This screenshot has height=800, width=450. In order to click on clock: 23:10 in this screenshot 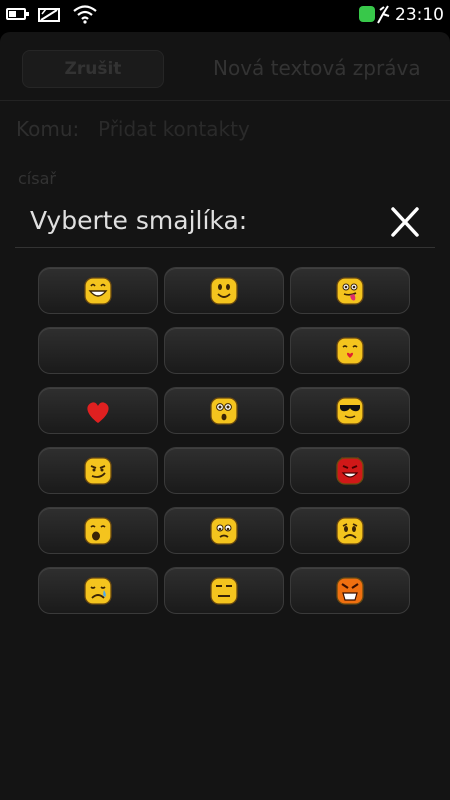, I will do `click(419, 15)`.